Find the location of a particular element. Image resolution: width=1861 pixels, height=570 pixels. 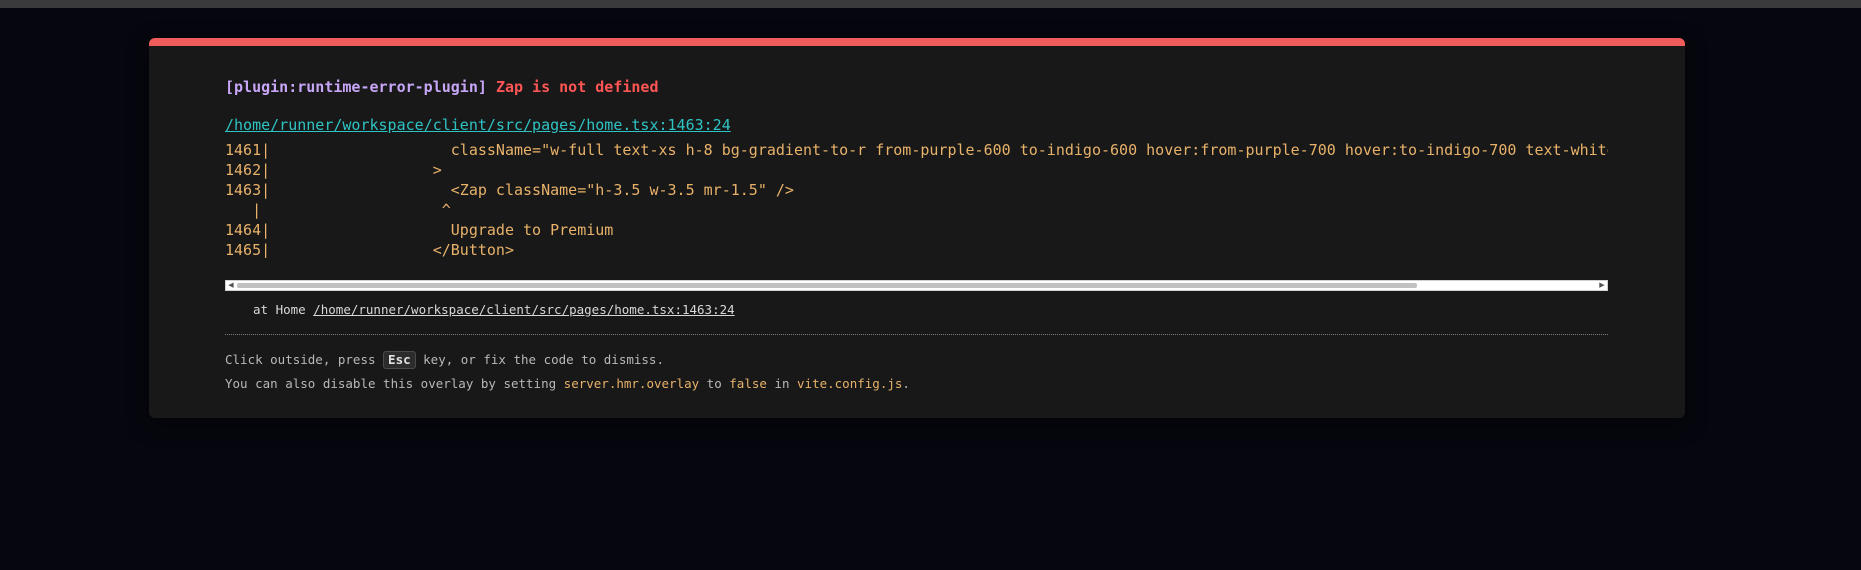

divider is located at coordinates (916, 334).